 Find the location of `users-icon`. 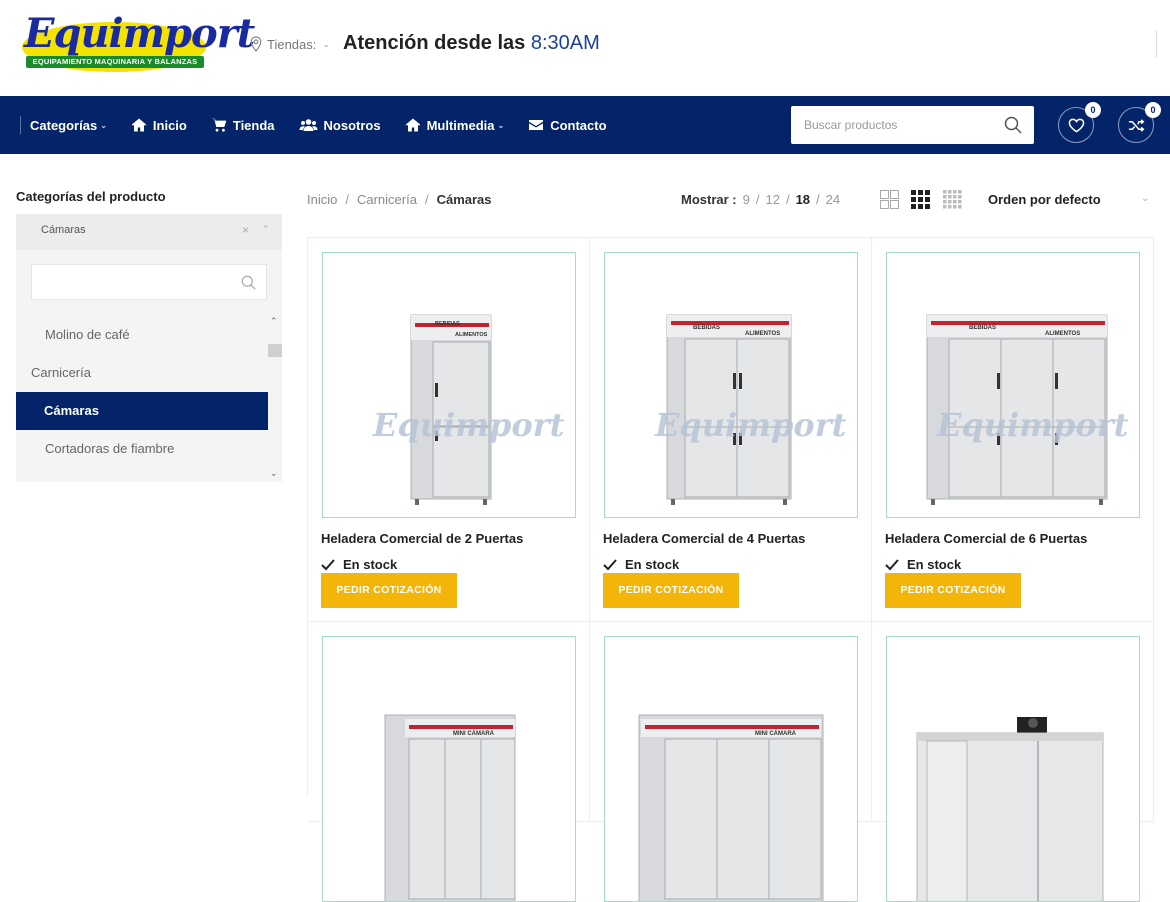

users-icon is located at coordinates (308, 125).